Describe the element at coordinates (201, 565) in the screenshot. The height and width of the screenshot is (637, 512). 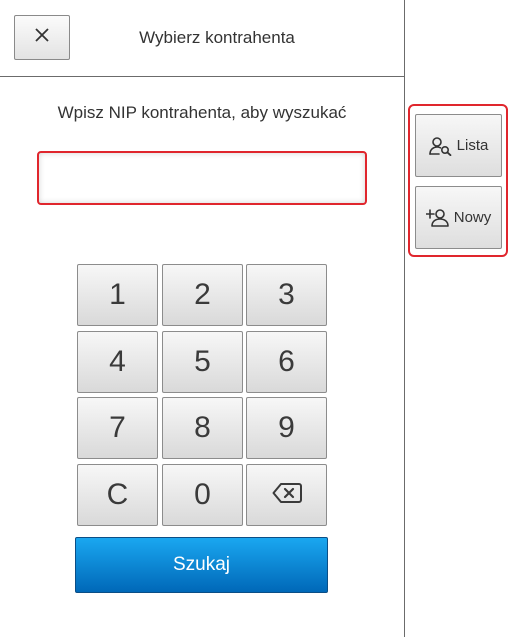
I see `search-button: Szukaj` at that location.